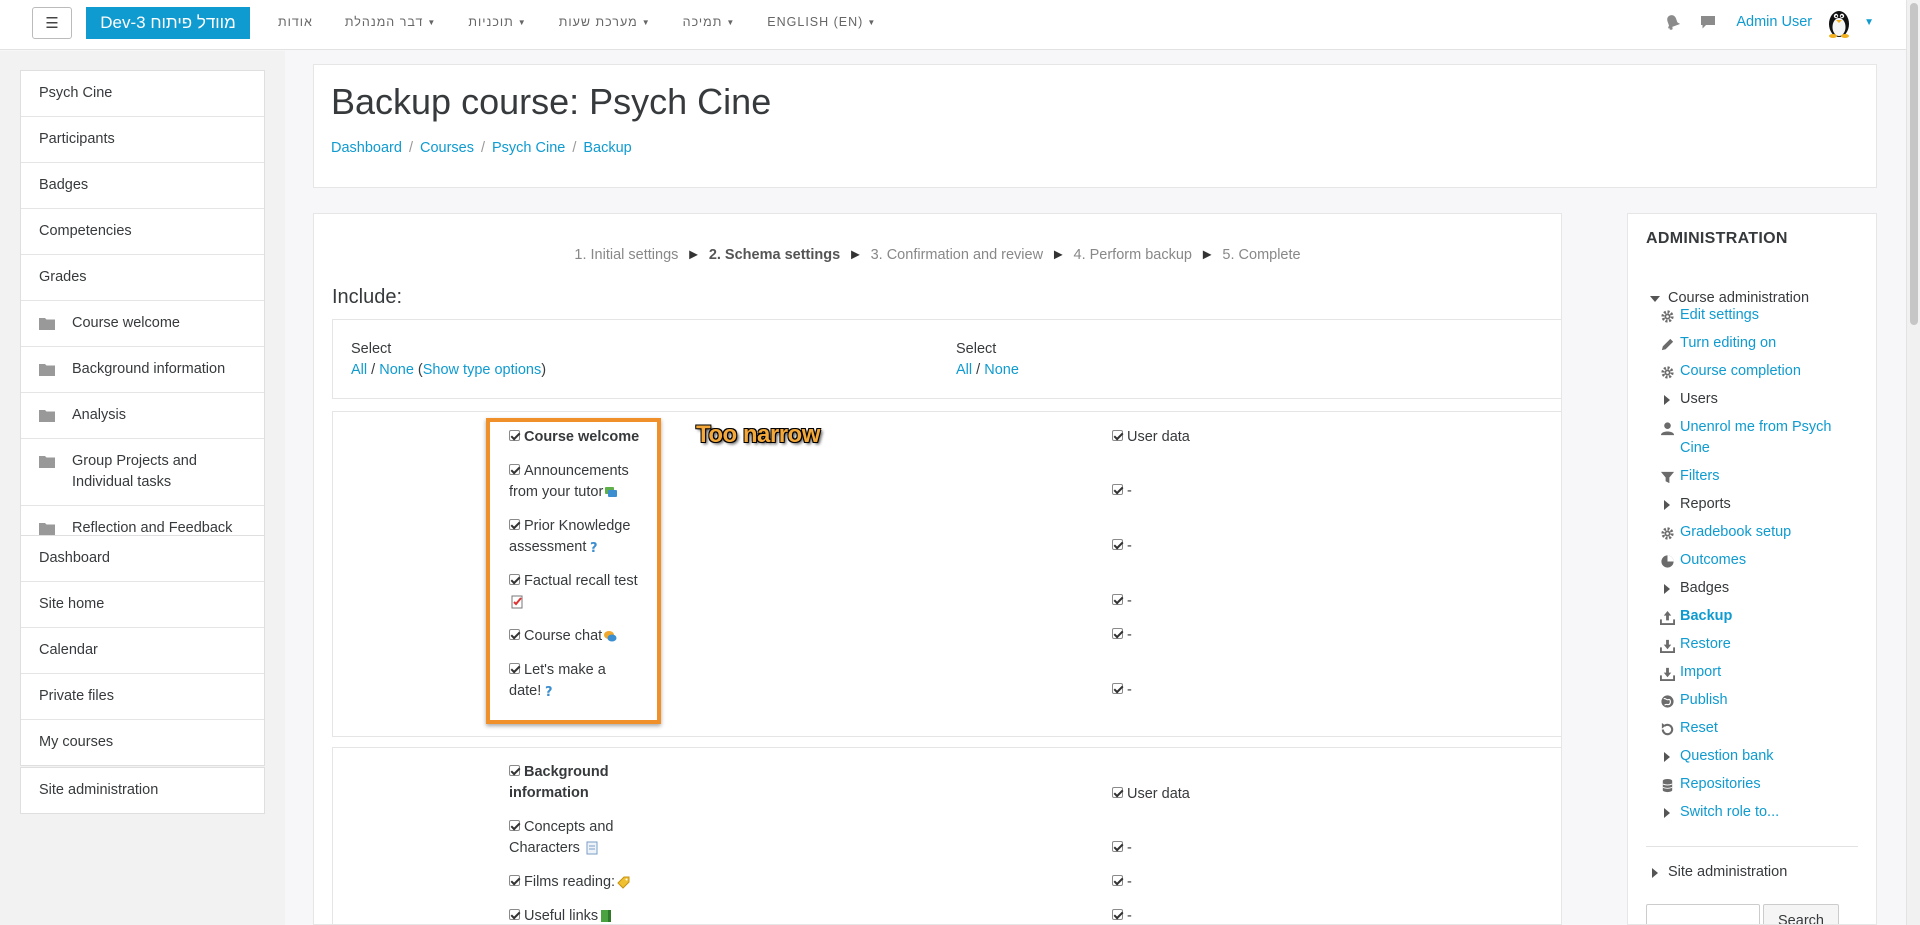 The height and width of the screenshot is (925, 1920). I want to click on nav-item-site-administration: Site administration, so click(142, 790).